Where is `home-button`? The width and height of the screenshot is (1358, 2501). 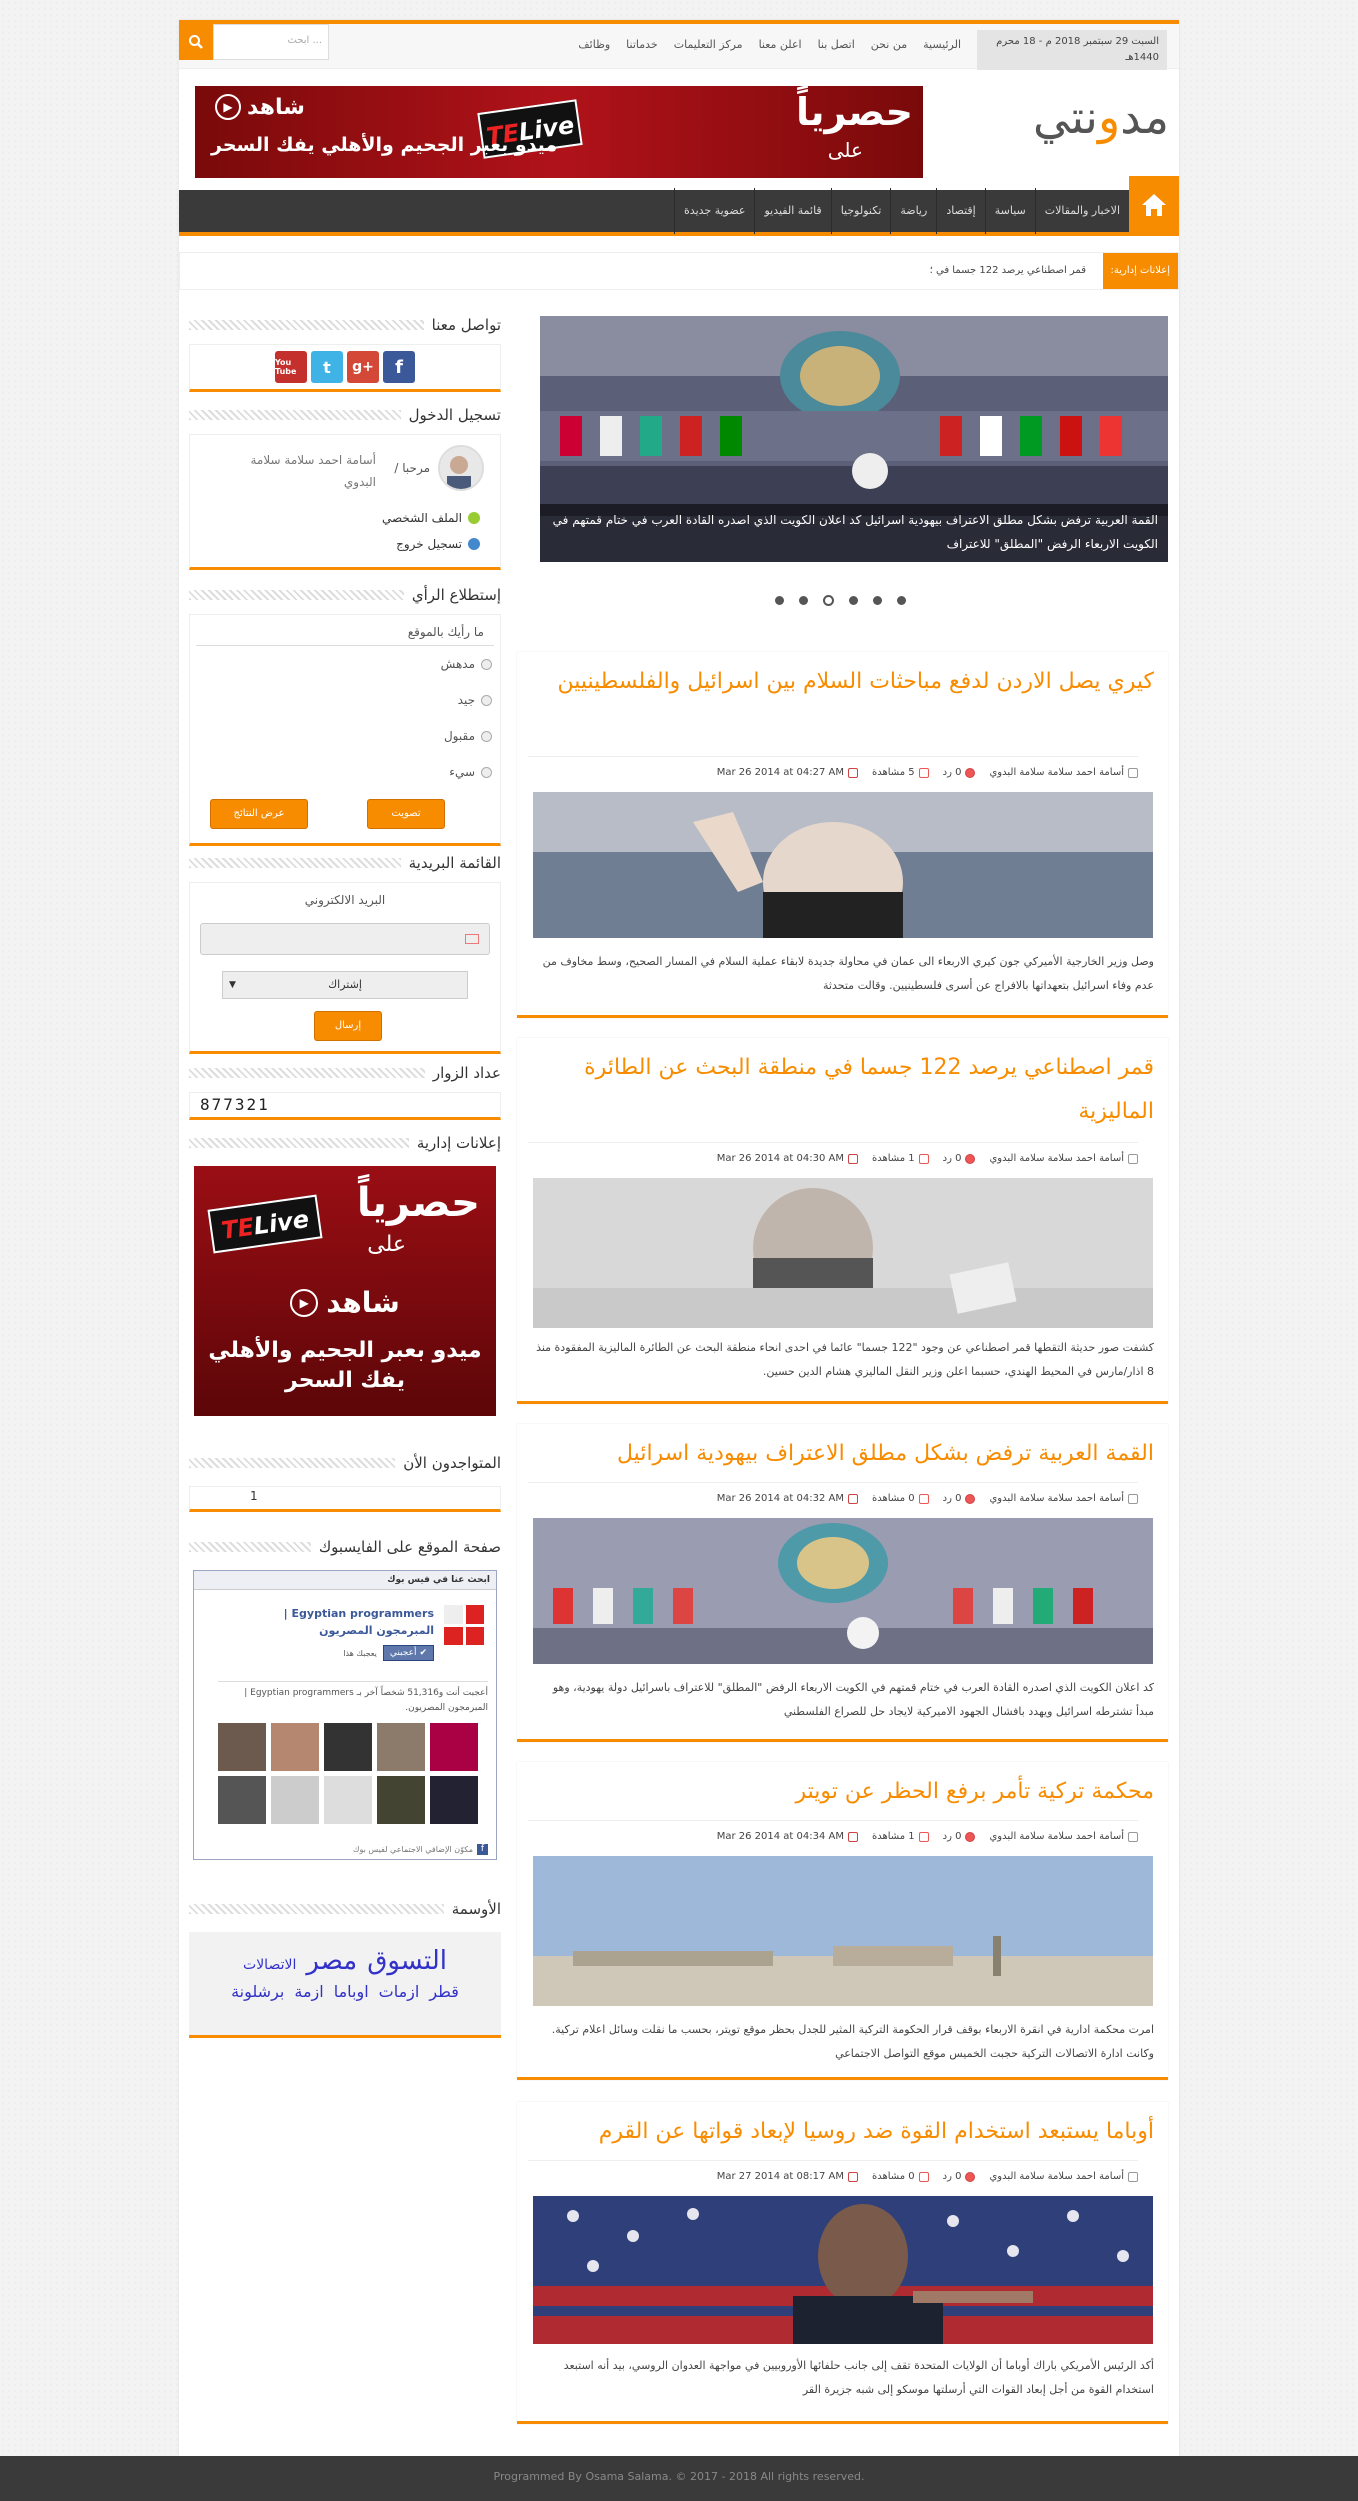 home-button is located at coordinates (1154, 205).